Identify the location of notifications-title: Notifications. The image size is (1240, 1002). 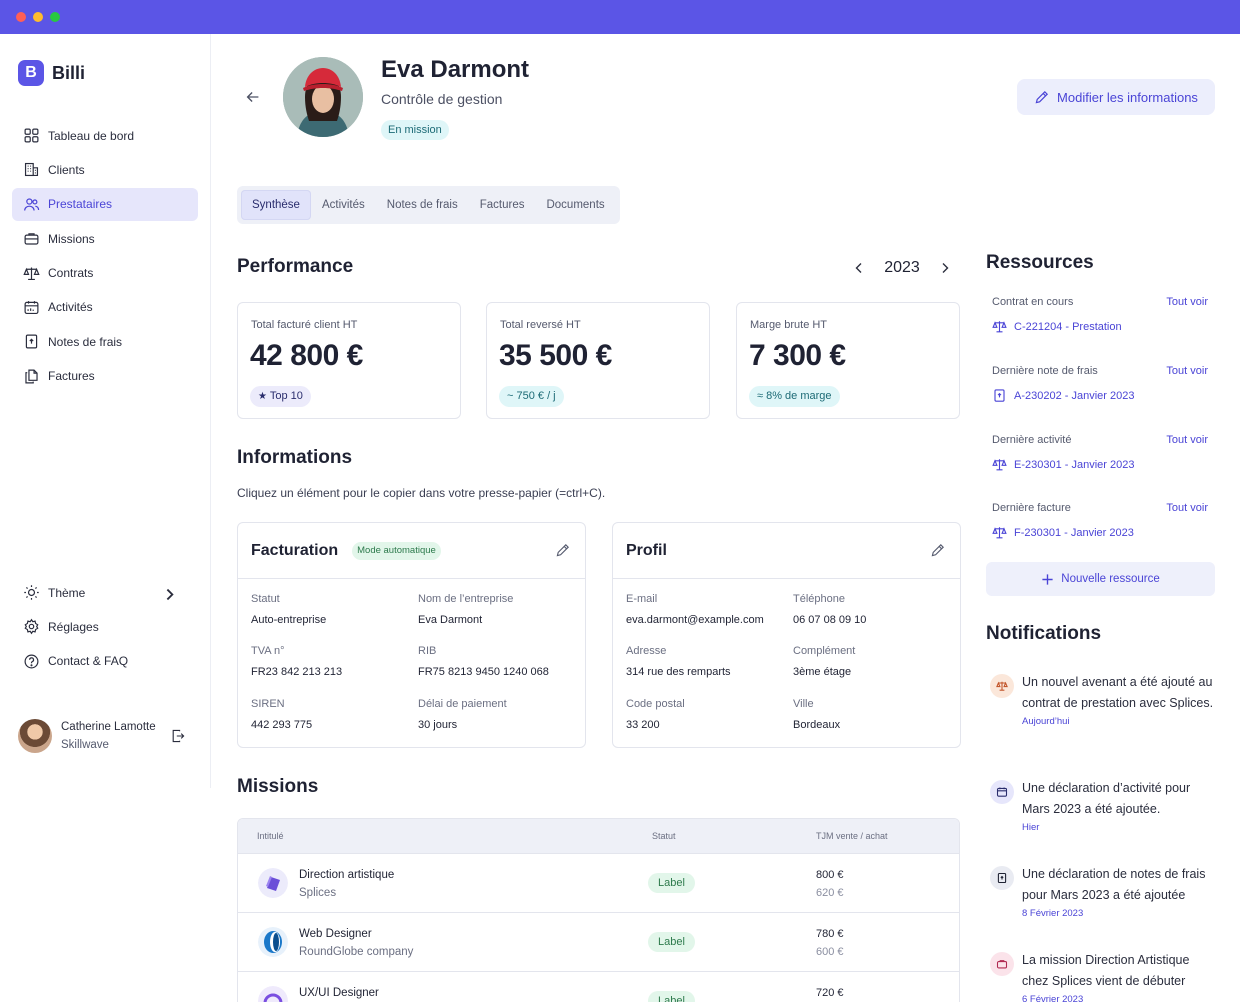
(1044, 633).